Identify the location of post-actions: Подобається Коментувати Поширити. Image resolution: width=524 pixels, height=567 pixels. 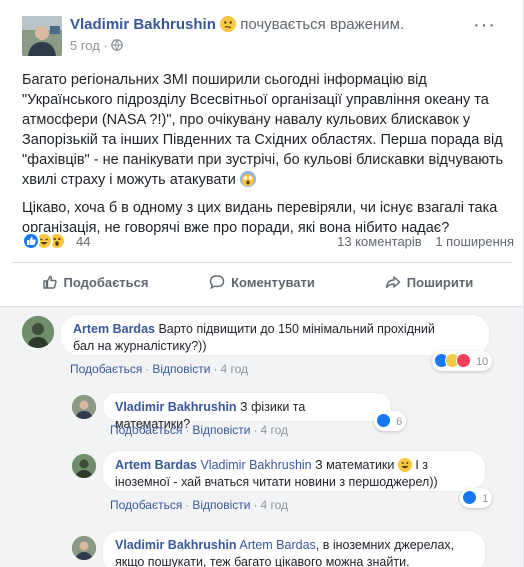
(262, 283).